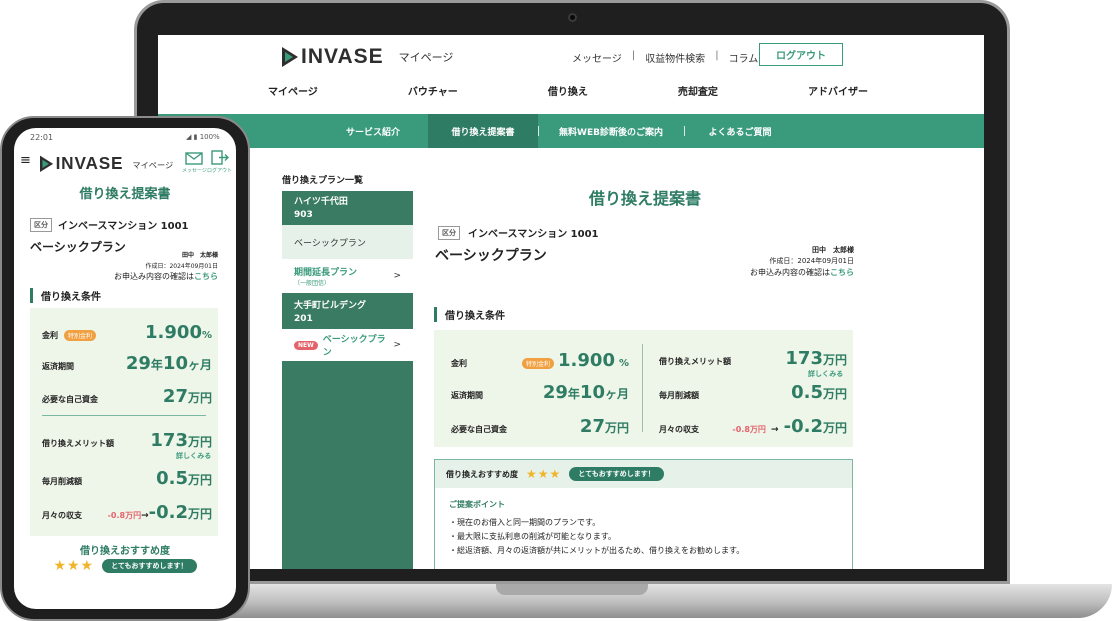 Image resolution: width=1113 pixels, height=621 pixels. What do you see at coordinates (138, 363) in the screenshot?
I see `period-years: 29` at bounding box center [138, 363].